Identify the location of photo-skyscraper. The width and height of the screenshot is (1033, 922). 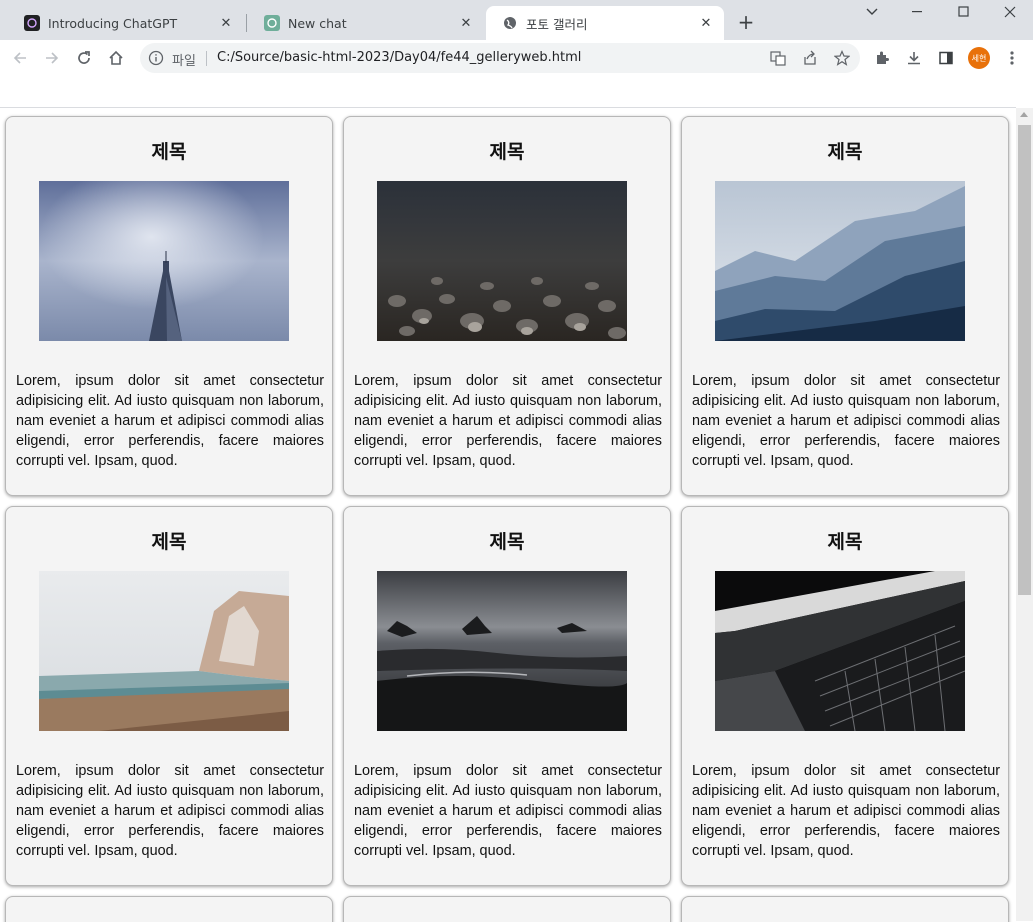
(164, 261).